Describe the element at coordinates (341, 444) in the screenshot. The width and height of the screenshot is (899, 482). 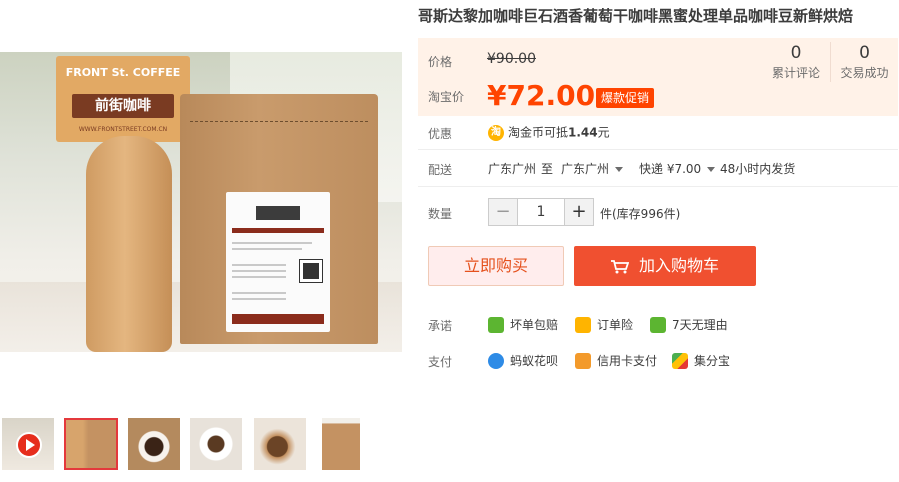
I see `thumbnail-bag-small` at that location.